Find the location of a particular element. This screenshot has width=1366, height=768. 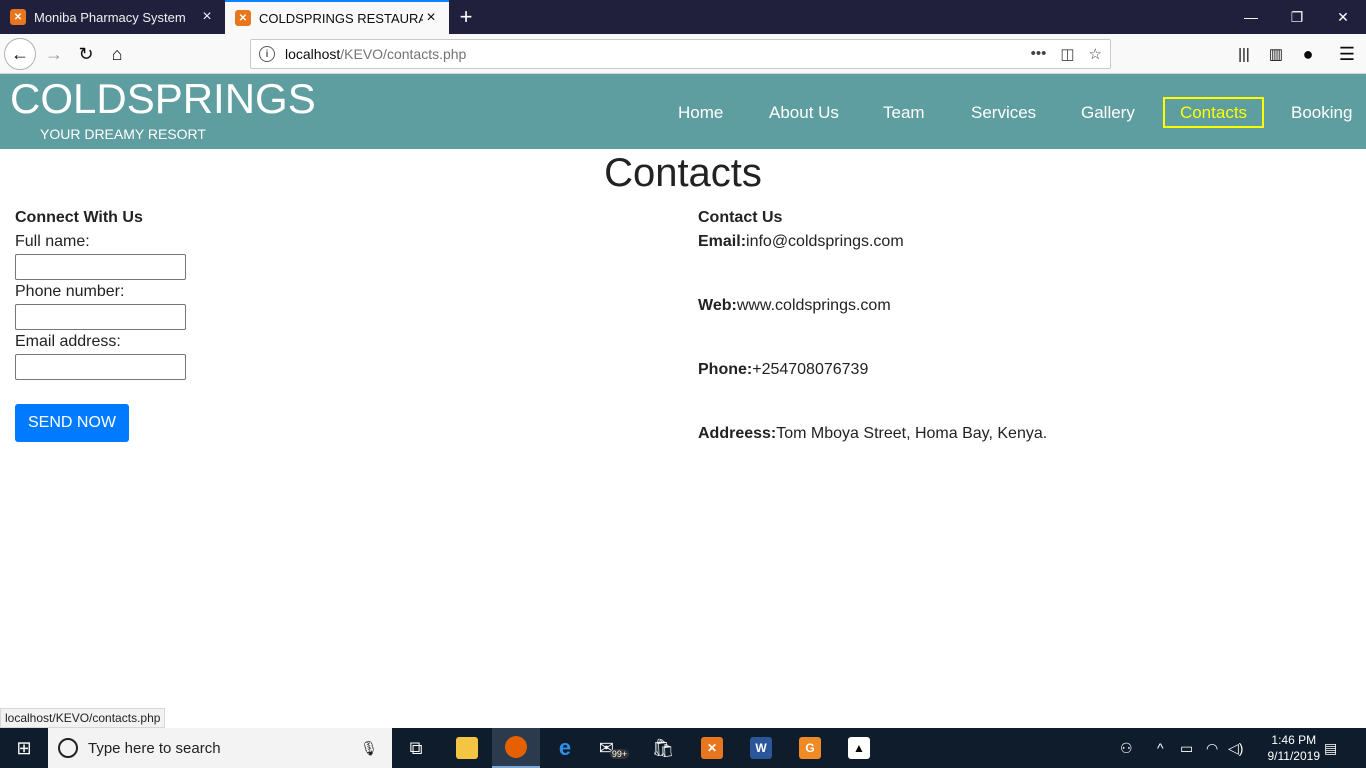

word-icon: W is located at coordinates (761, 748).